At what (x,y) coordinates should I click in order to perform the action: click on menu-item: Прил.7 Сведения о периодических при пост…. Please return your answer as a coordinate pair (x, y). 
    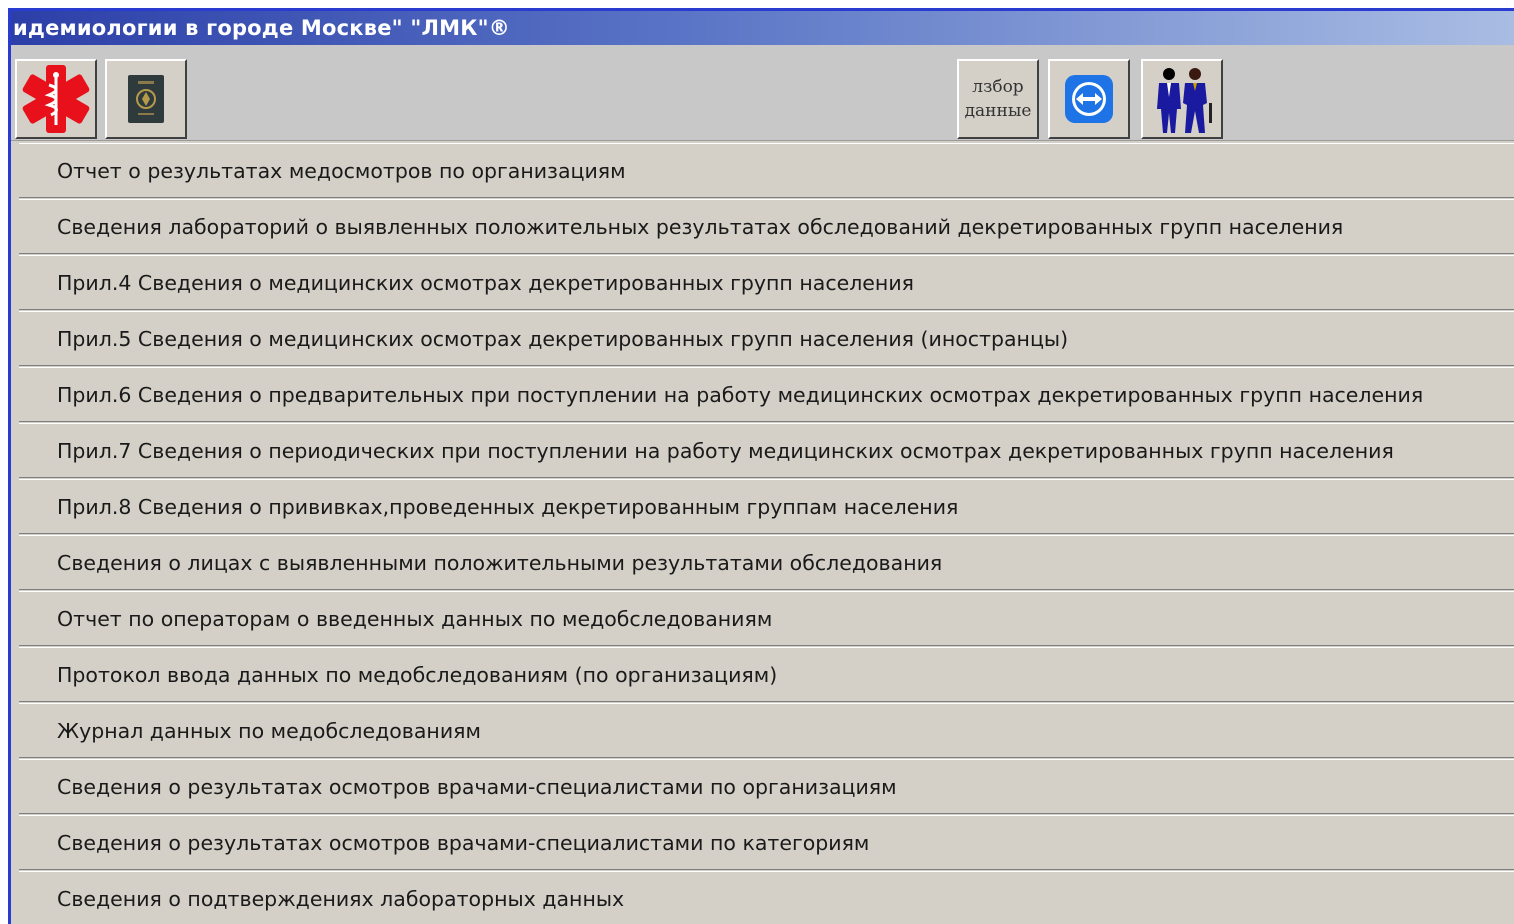
    Looking at the image, I should click on (766, 450).